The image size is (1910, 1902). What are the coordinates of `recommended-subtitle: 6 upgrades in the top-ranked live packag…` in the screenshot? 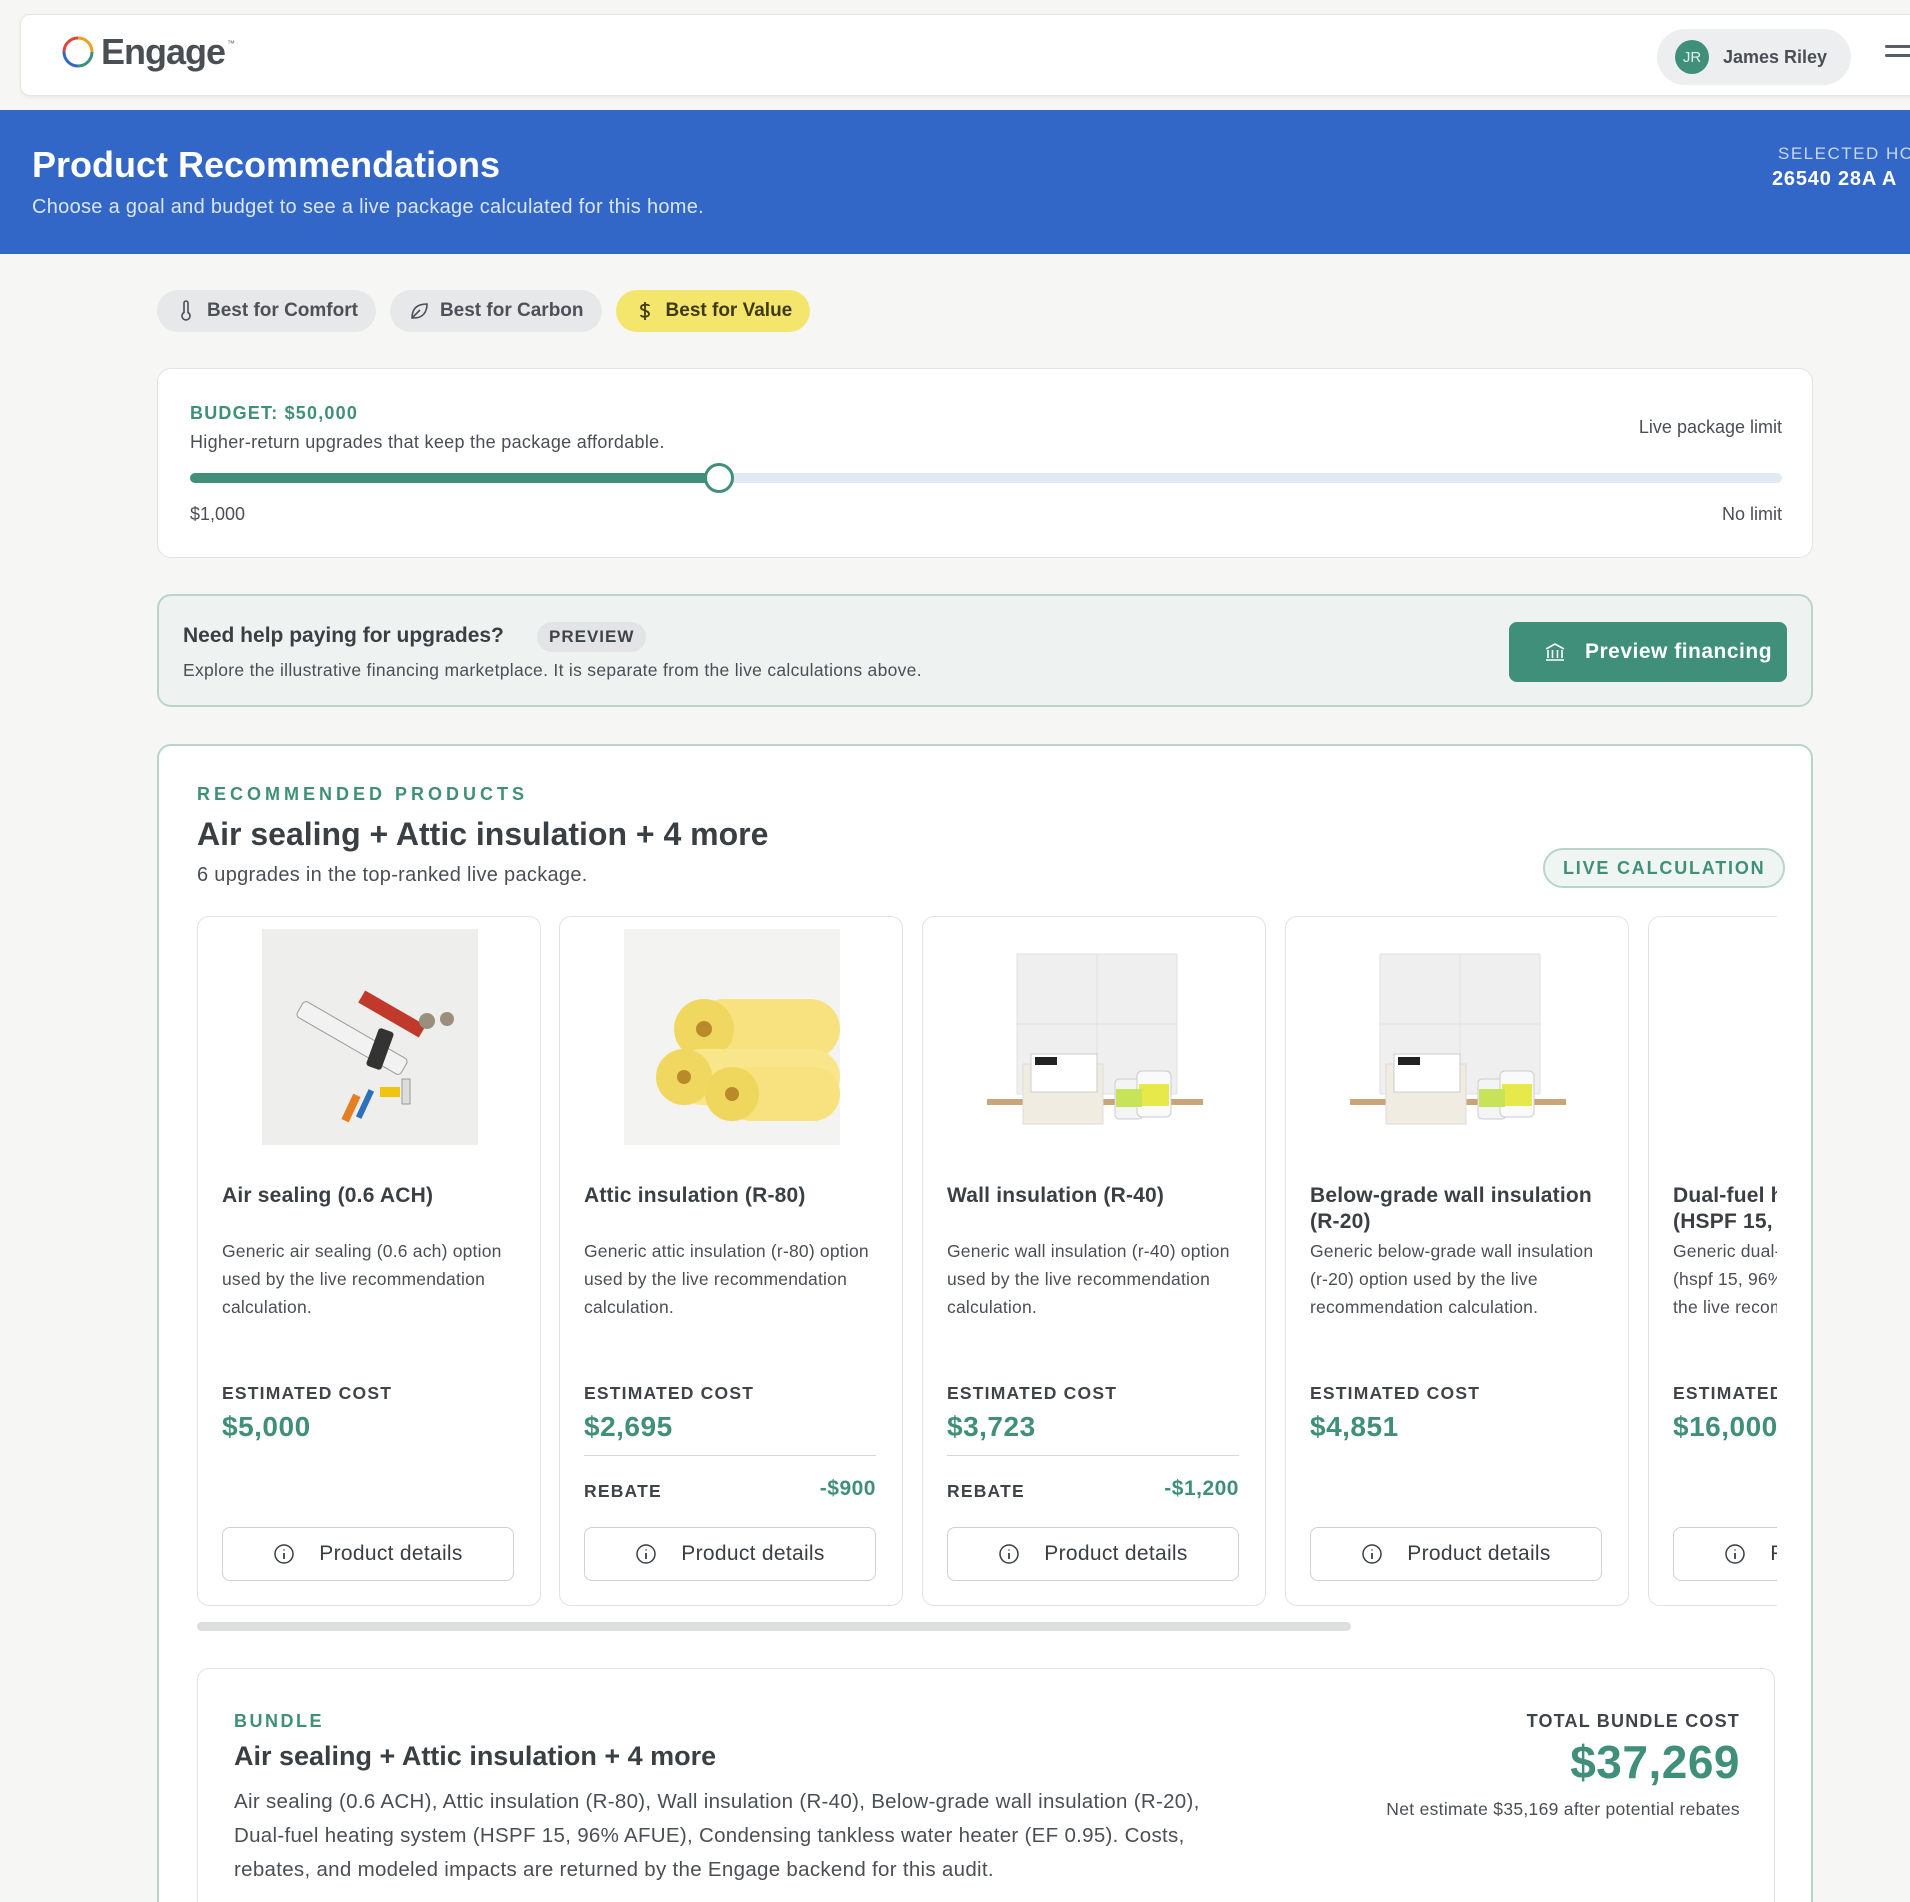 It's located at (392, 875).